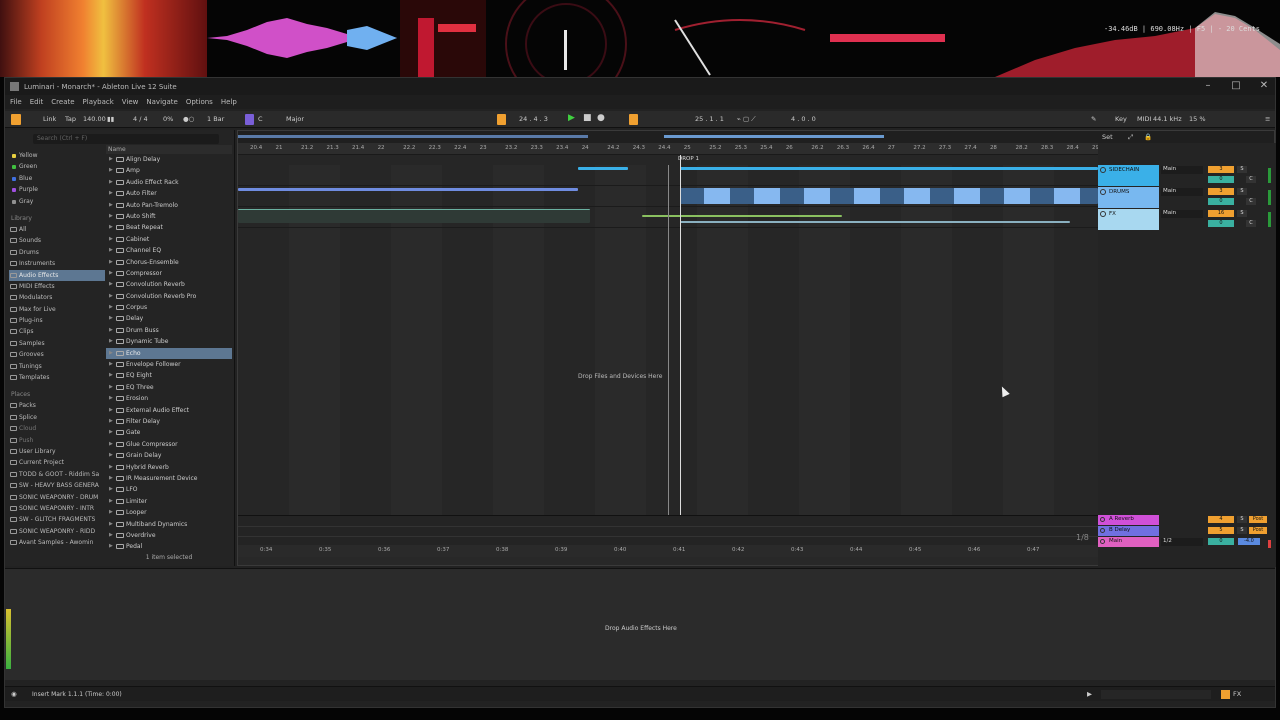  What do you see at coordinates (169, 410) in the screenshot?
I see `browser-item: ▶ External Audio Effect` at bounding box center [169, 410].